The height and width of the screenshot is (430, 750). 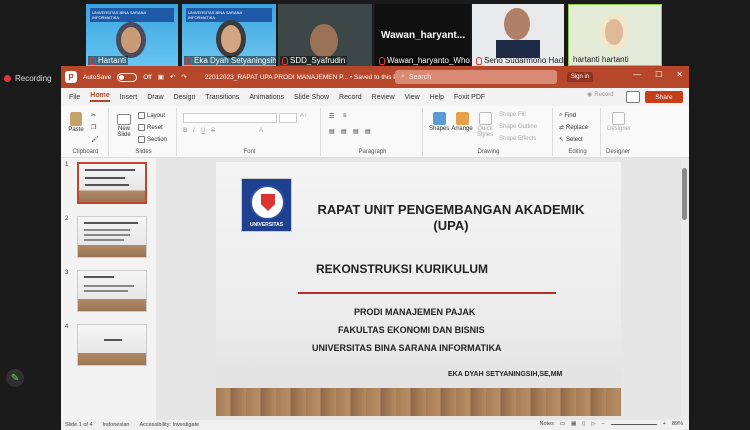 I want to click on menu-file: File, so click(x=74, y=97).